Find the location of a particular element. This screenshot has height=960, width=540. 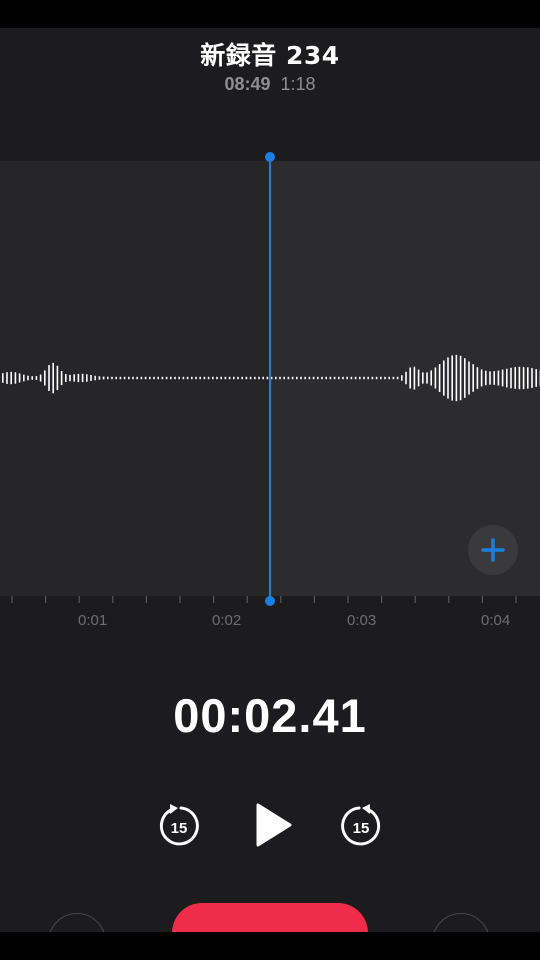

add-marker-button is located at coordinates (493, 550).